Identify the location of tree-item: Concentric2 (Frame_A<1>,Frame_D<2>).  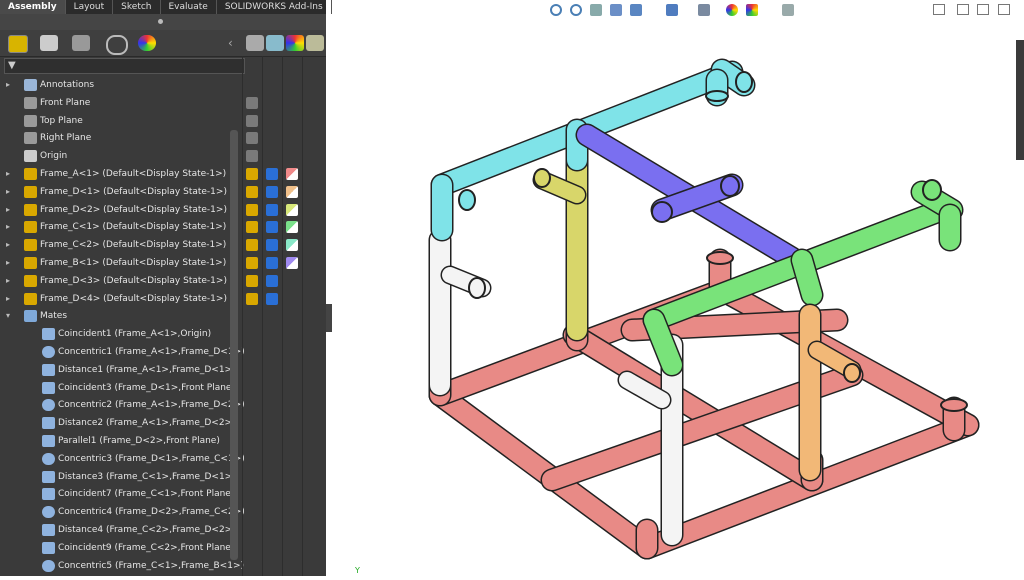
(122, 405).